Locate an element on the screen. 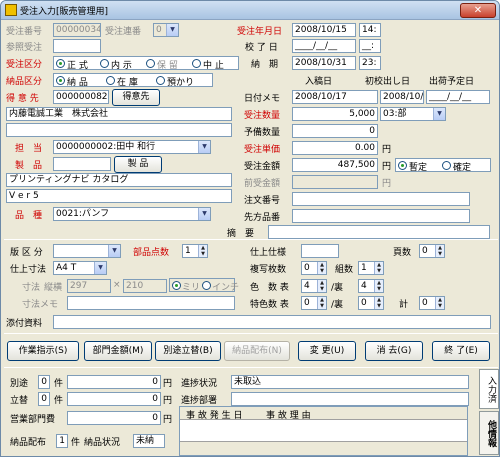  cust-item-label: 先方品番 is located at coordinates (262, 218).